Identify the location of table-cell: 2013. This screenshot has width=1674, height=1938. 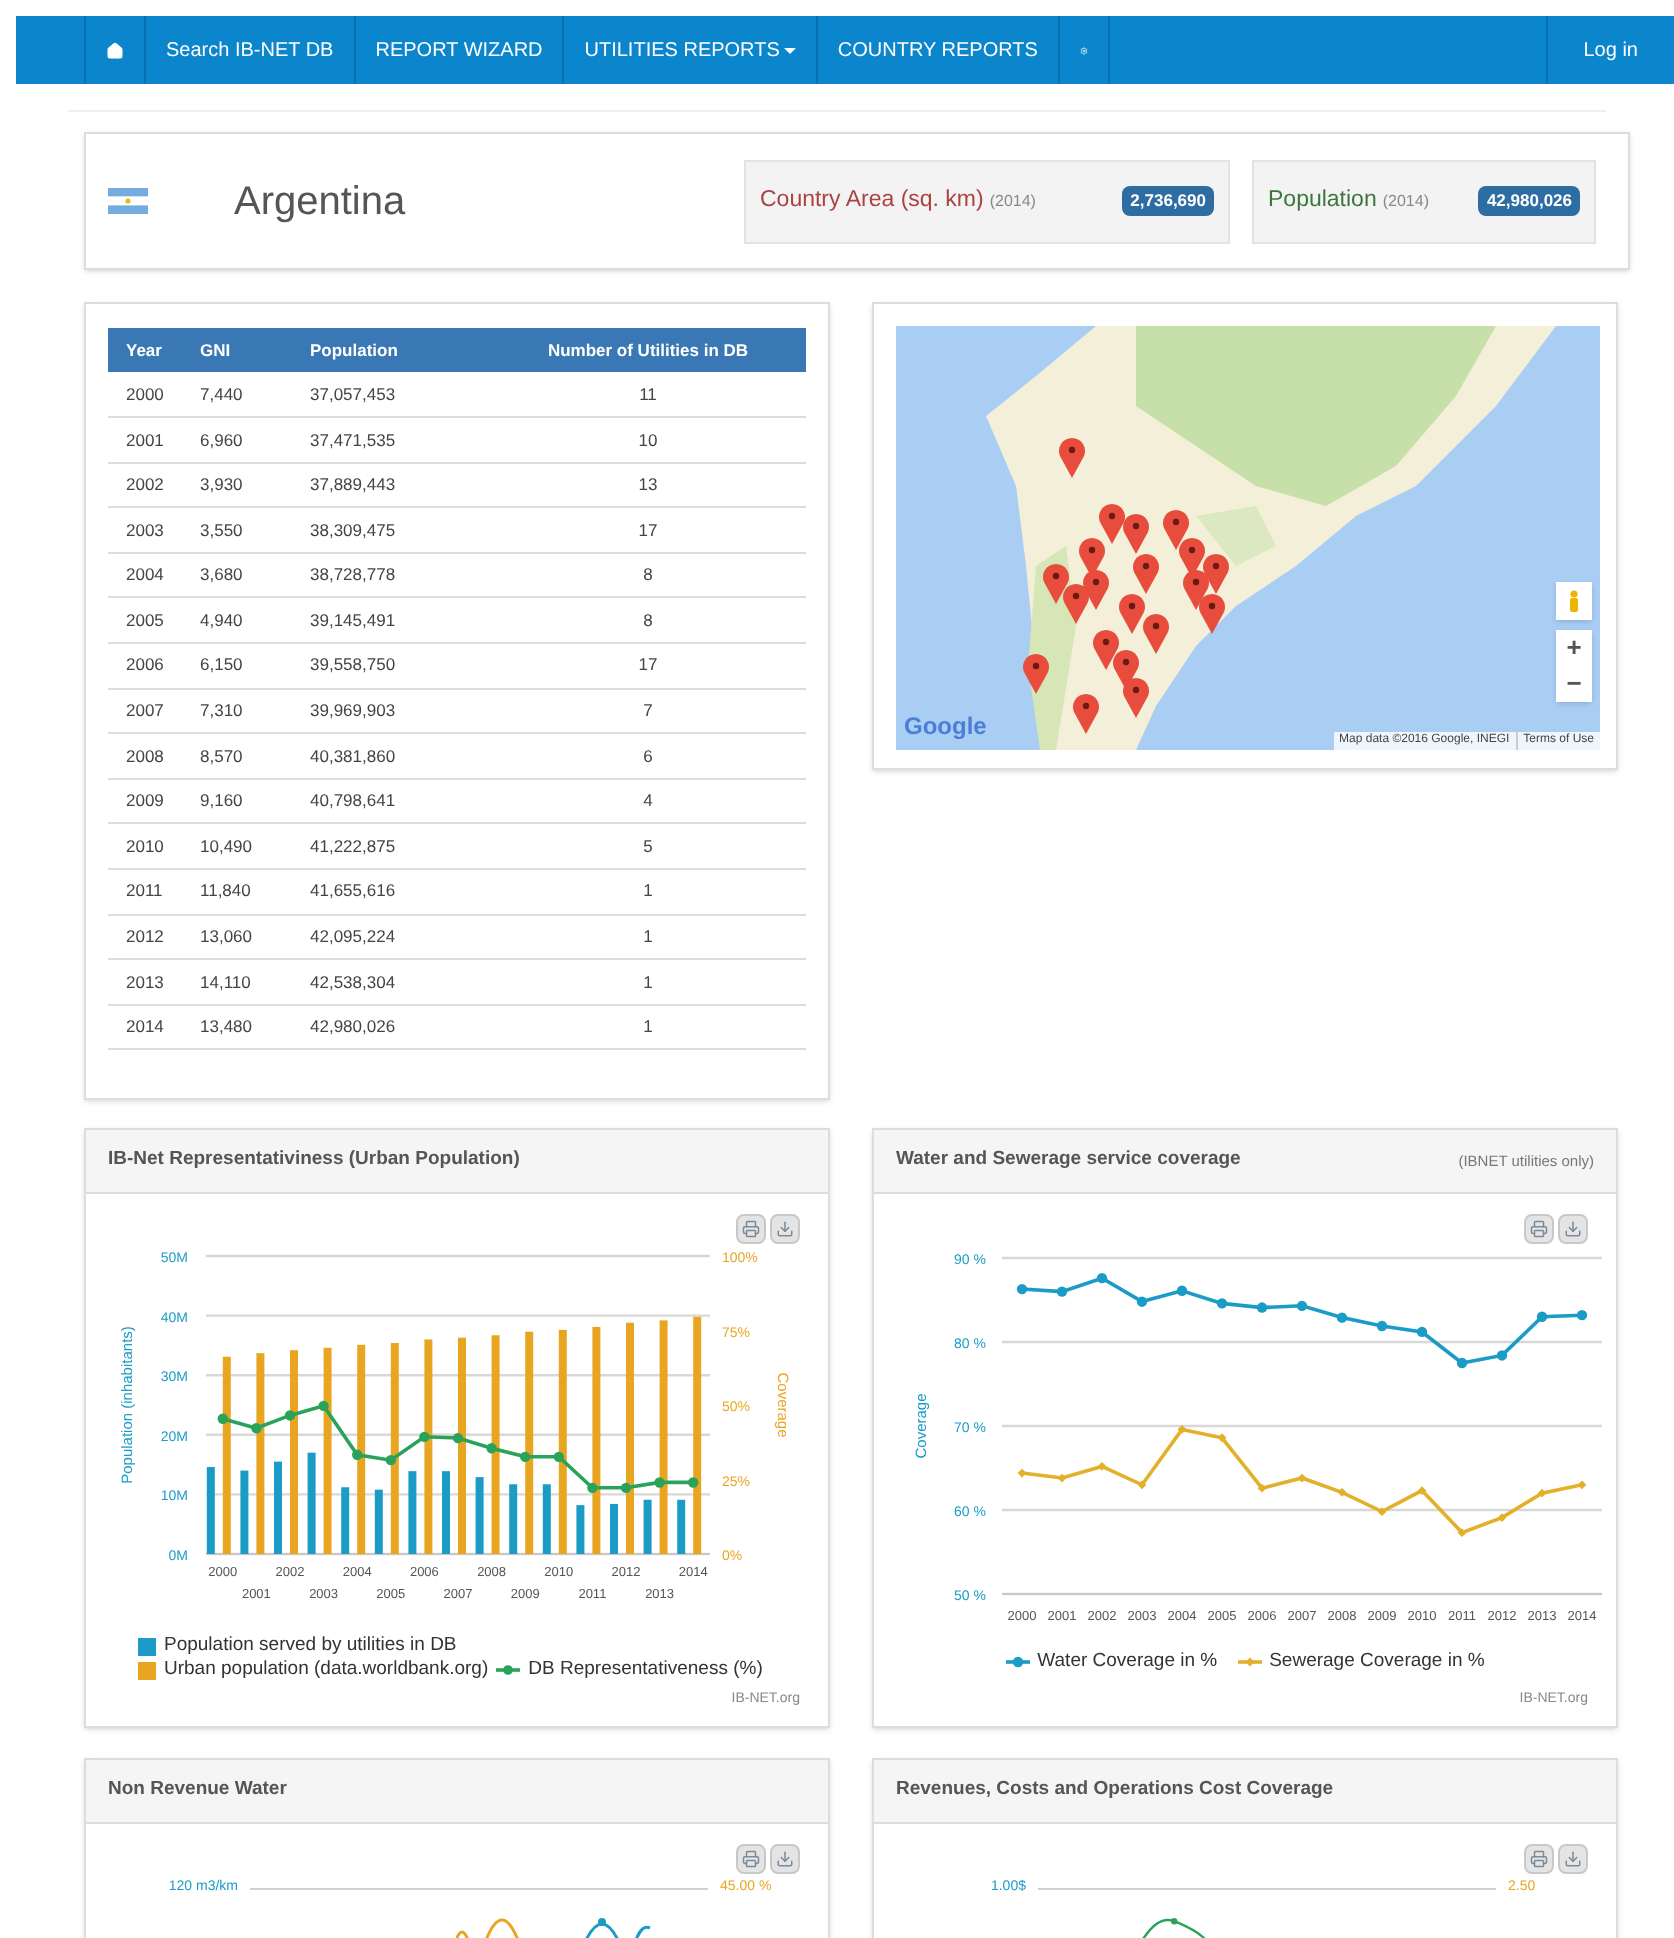
(154, 982).